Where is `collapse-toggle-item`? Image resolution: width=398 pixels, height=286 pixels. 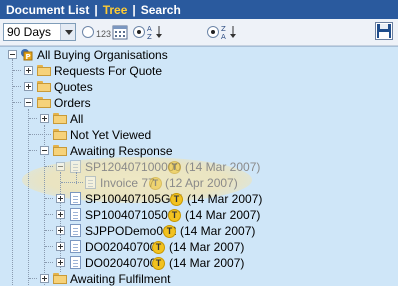
collapse-toggle-item is located at coordinates (60, 166).